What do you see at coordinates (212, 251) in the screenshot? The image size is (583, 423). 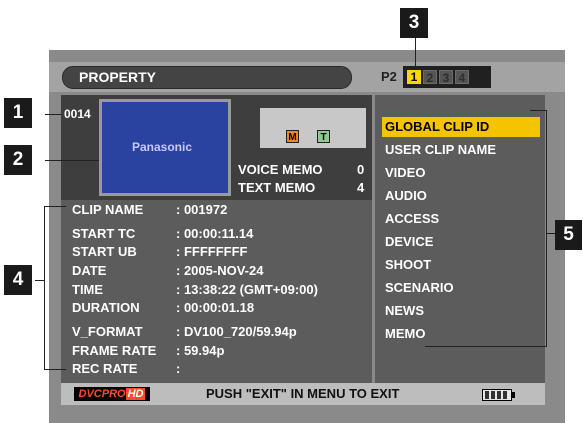 I see `property-value: : FFFFFFFF` at bounding box center [212, 251].